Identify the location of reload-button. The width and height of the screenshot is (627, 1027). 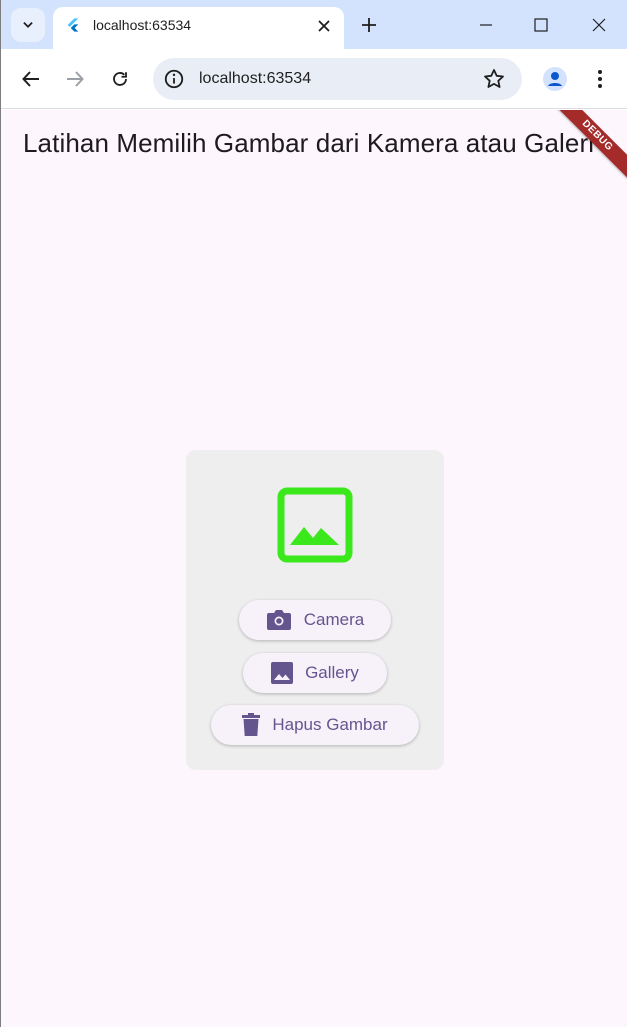
(120, 79).